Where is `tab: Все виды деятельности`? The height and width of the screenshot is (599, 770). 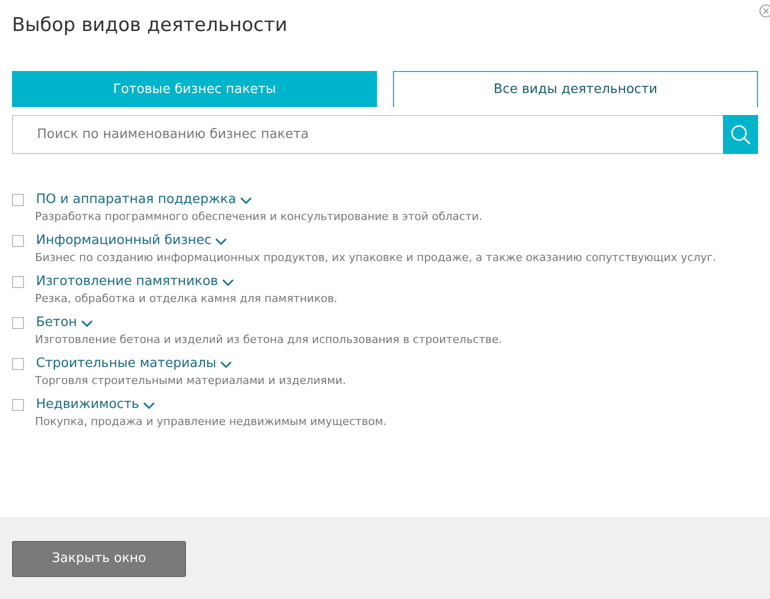 tab: Все виды деятельности is located at coordinates (575, 89).